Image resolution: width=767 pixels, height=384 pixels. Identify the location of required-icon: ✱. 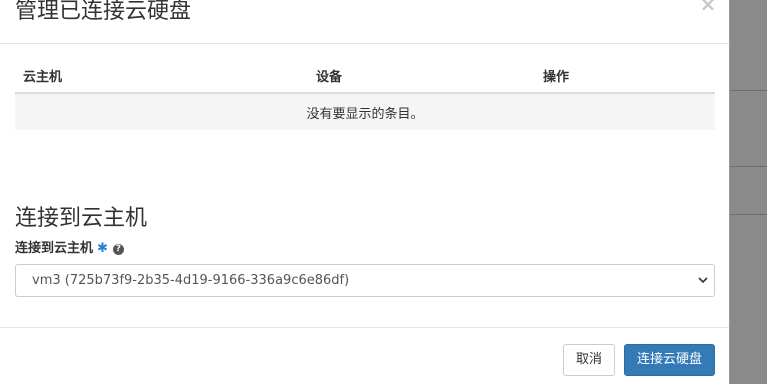
(102, 248).